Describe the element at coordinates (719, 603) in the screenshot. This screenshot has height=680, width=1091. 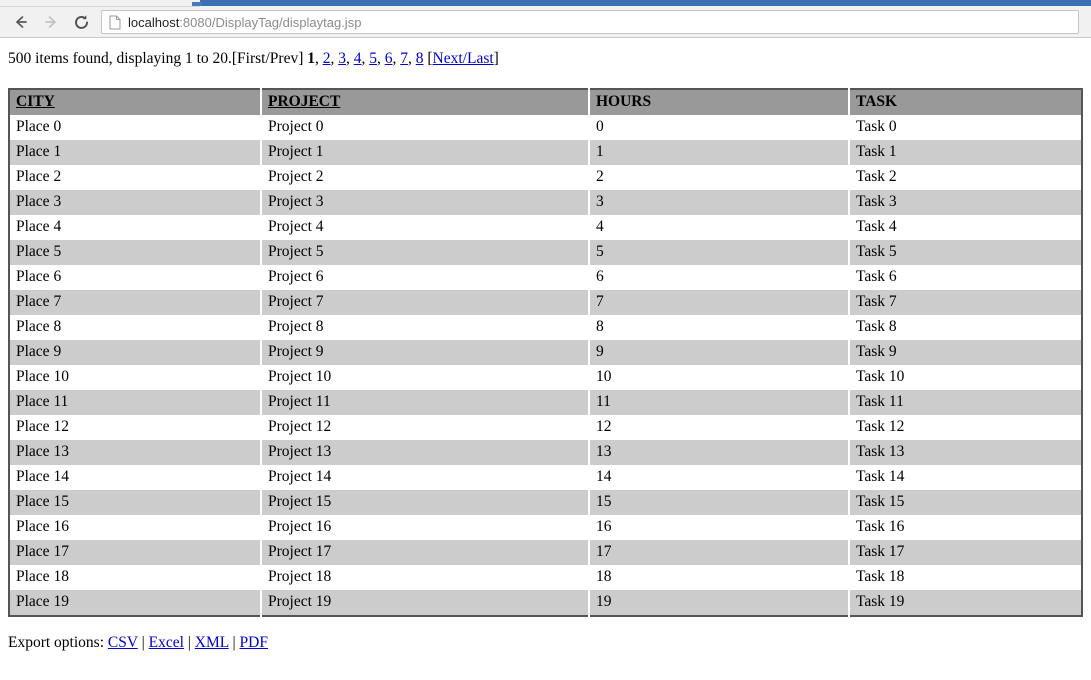
I see `cell-hours: 19` at that location.